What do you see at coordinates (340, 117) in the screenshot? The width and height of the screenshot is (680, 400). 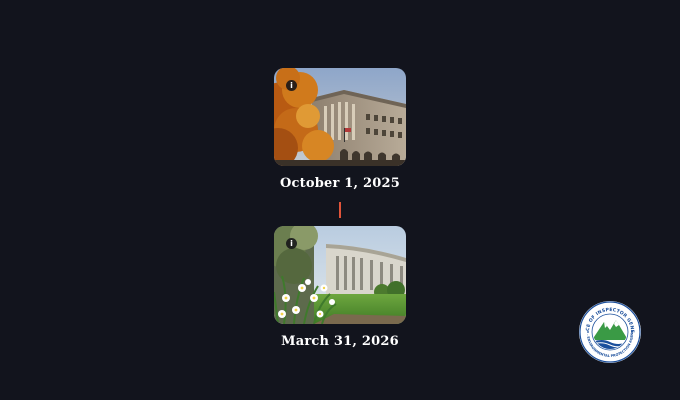 I see `autumn-building-photo: i` at bounding box center [340, 117].